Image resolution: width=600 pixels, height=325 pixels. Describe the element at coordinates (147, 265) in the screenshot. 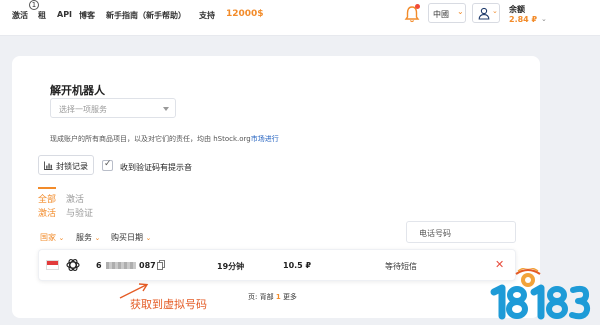

I see `phone-number-end: 087` at that location.